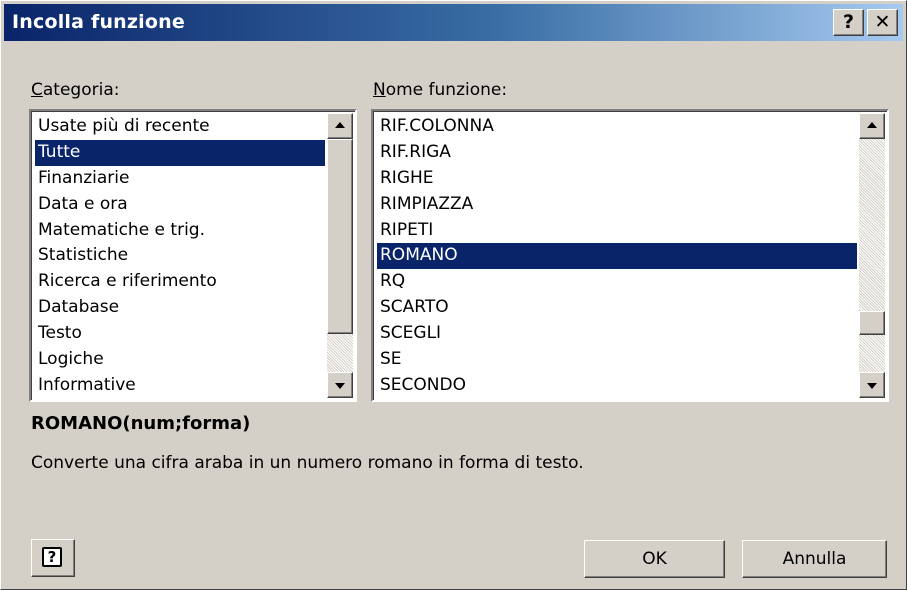  I want to click on function-scroll-up-button, so click(872, 126).